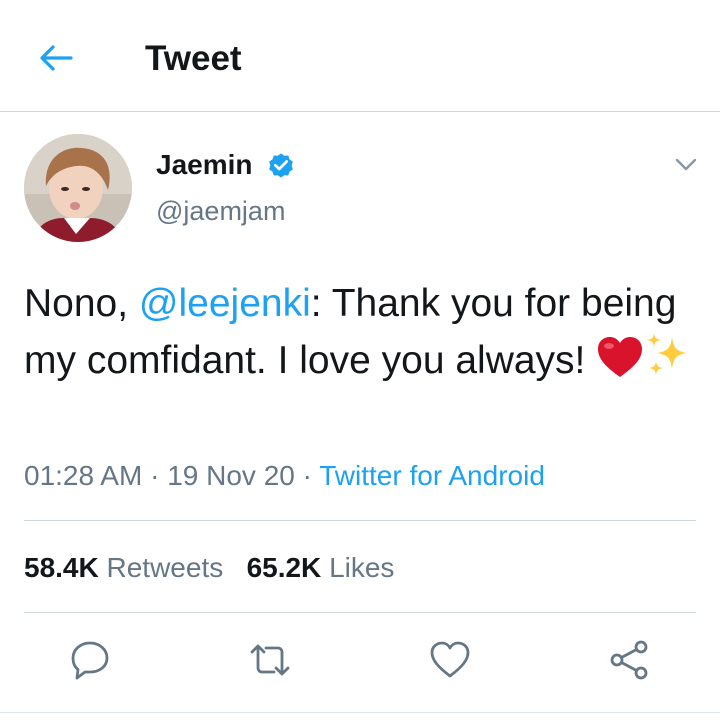 Image resolution: width=720 pixels, height=721 pixels. What do you see at coordinates (225, 303) in the screenshot?
I see `mention-link: @leejenki` at bounding box center [225, 303].